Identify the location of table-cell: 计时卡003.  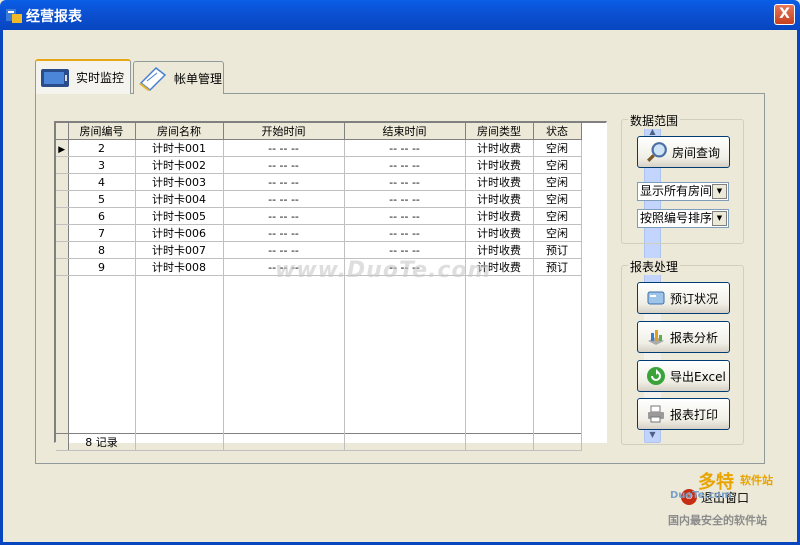
(179, 182).